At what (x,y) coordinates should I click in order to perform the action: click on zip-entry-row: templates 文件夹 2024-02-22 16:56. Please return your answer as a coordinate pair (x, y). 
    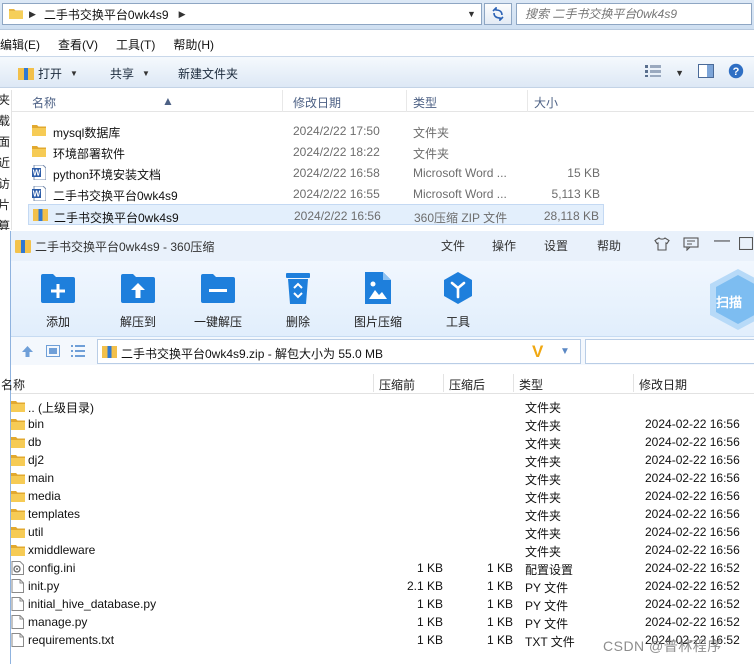
    Looking at the image, I should click on (382, 514).